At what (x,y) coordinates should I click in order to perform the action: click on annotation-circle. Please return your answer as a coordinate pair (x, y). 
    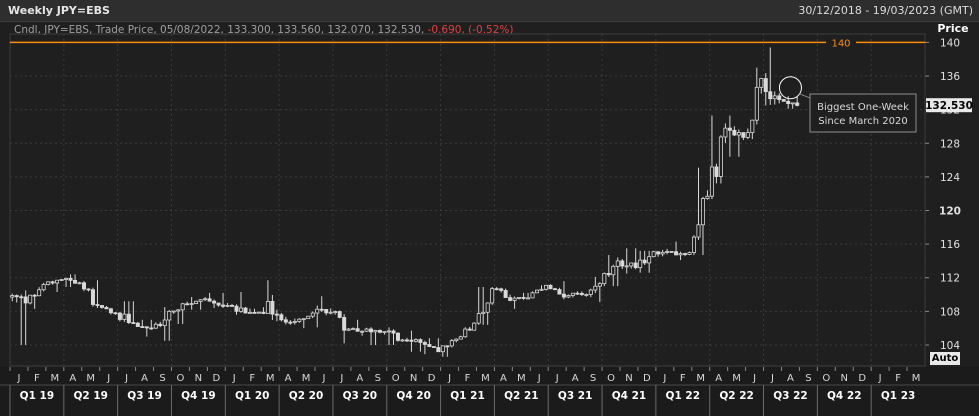
    Looking at the image, I should click on (790, 88).